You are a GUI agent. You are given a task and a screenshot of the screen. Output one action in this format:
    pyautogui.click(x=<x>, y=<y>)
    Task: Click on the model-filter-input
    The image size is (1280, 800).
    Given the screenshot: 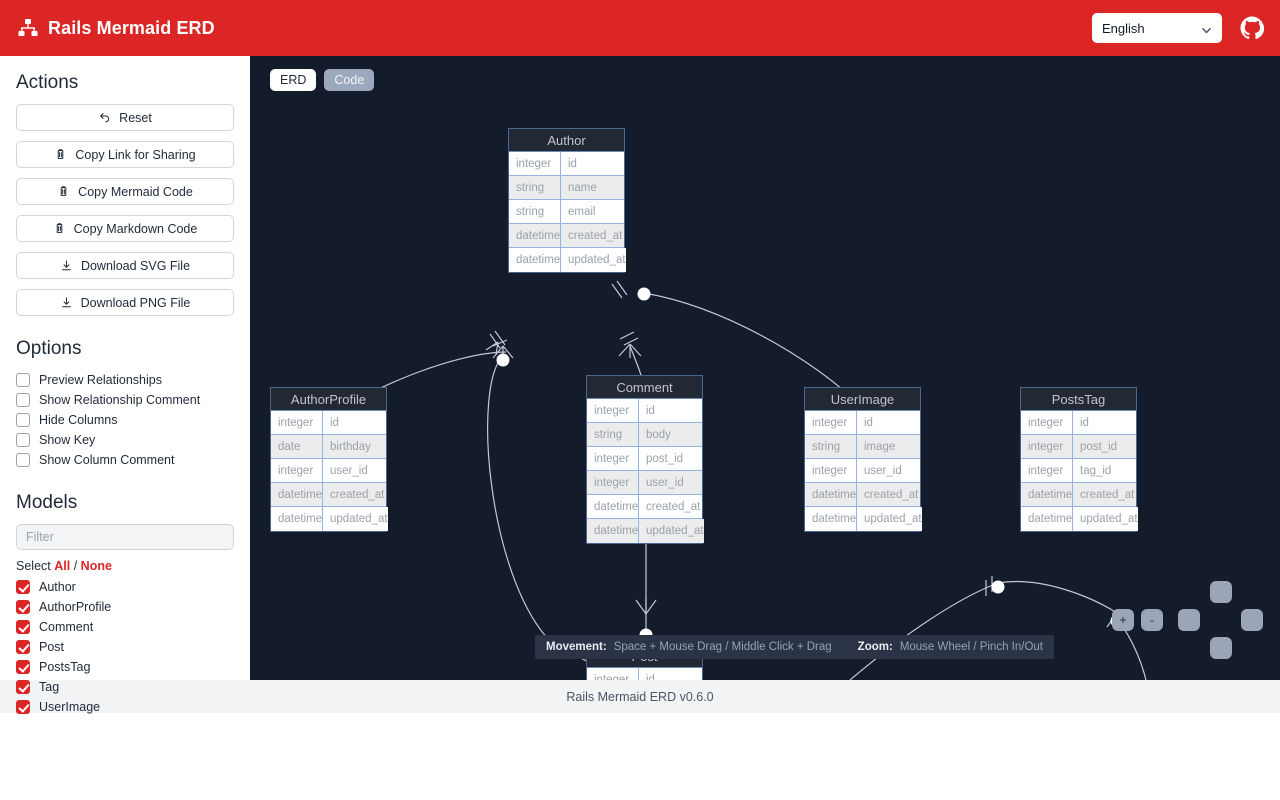 What is the action you would take?
    pyautogui.click(x=125, y=537)
    